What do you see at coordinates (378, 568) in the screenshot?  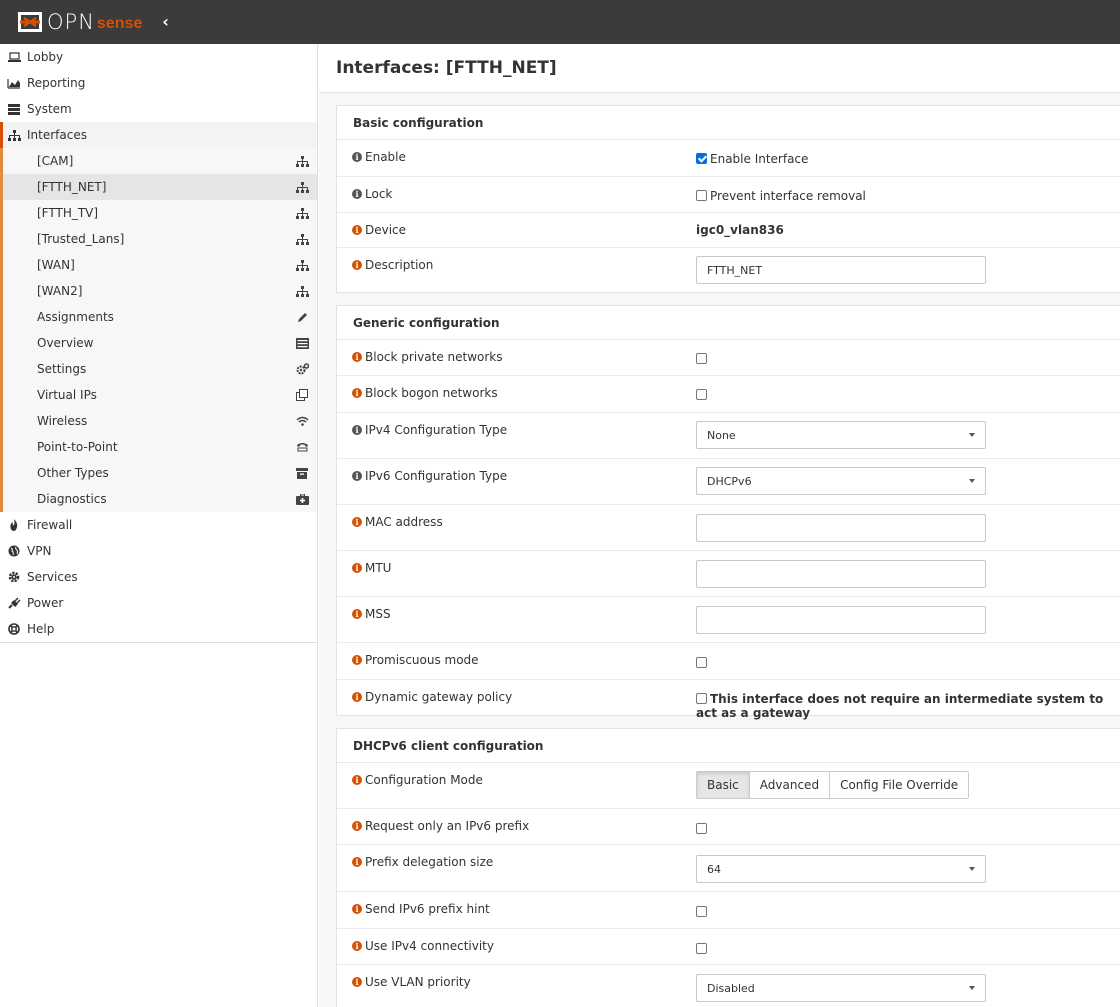 I see `field-label: MTU` at bounding box center [378, 568].